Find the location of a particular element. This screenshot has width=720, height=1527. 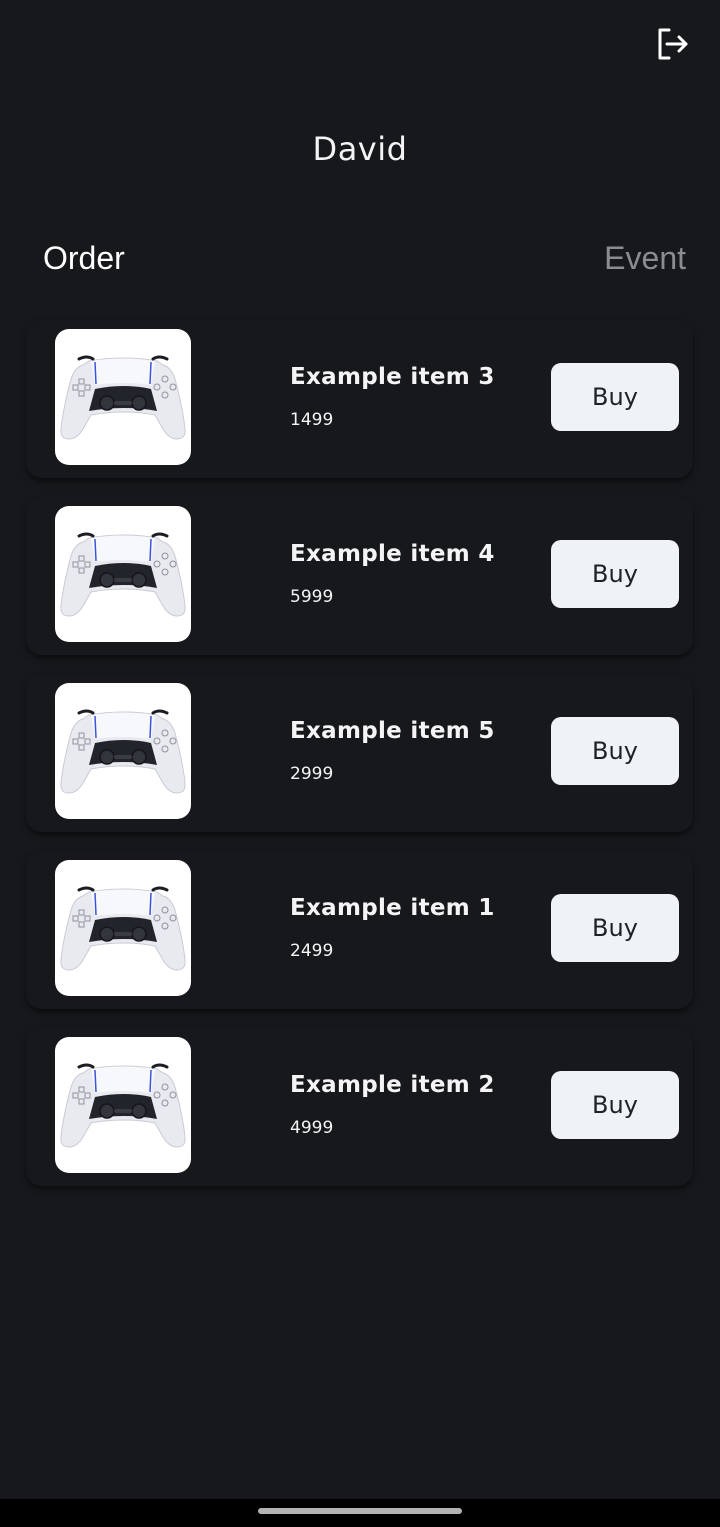

item-price: 1499 is located at coordinates (312, 420).